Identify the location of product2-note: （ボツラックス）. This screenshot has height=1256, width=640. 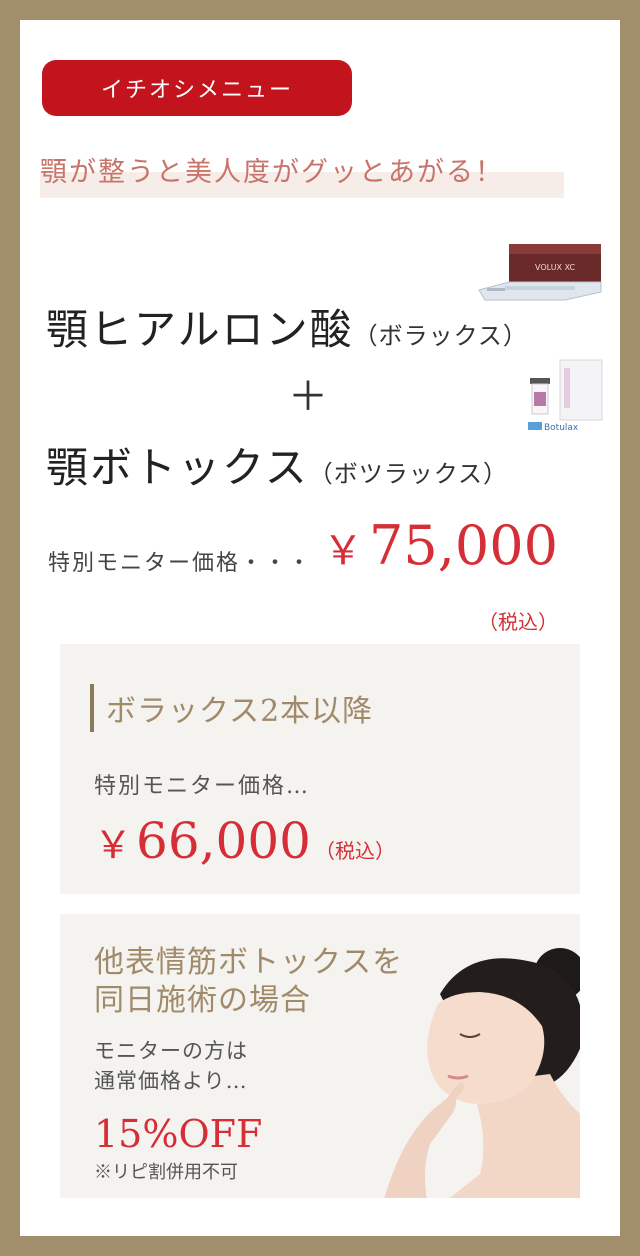
(408, 474).